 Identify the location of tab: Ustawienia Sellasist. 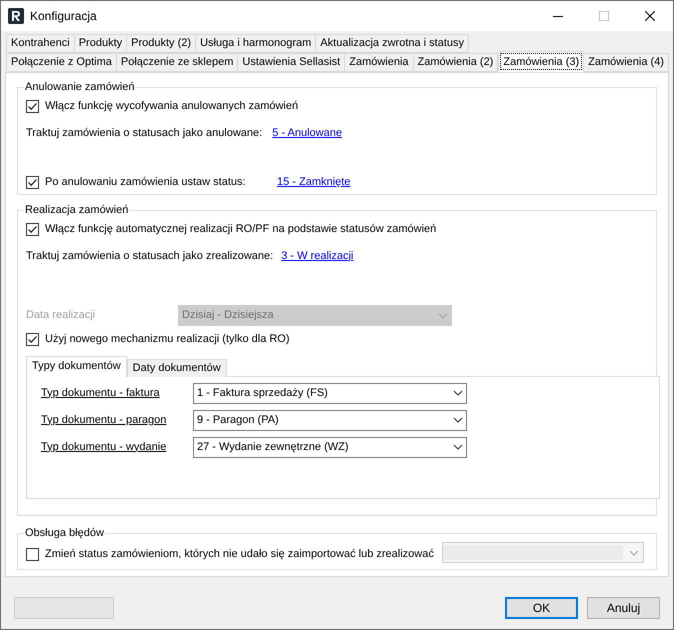
(291, 62).